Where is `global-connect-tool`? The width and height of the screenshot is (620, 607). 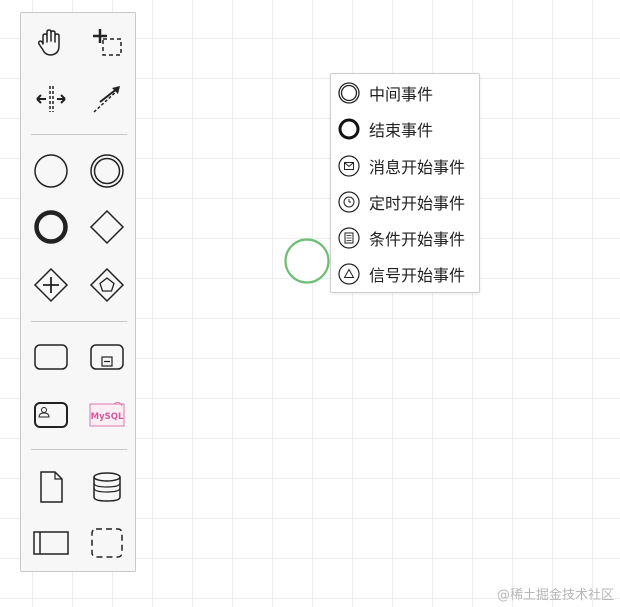
global-connect-tool is located at coordinates (107, 99).